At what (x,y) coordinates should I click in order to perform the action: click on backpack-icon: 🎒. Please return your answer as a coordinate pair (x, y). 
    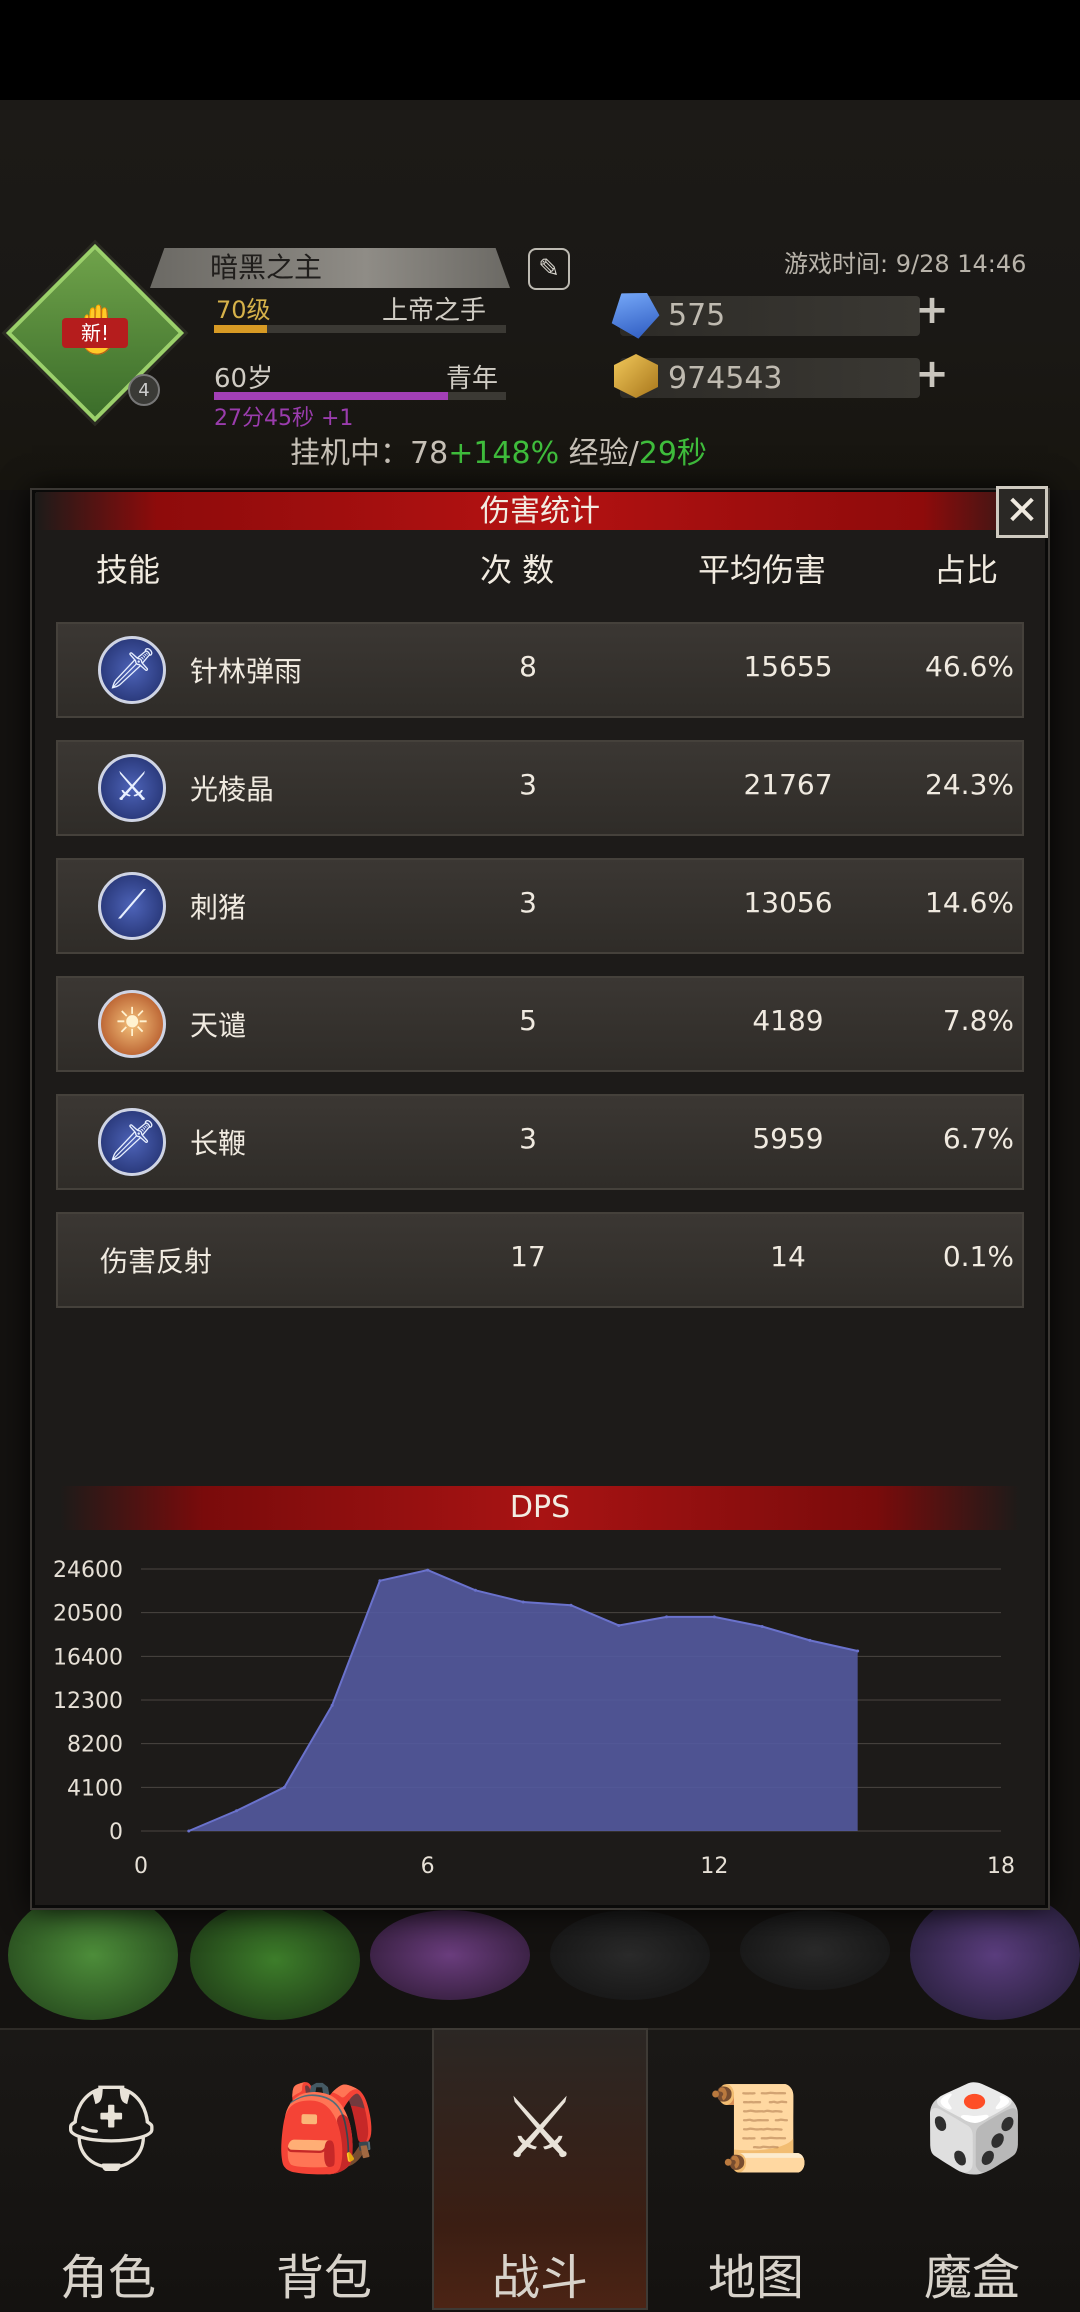
    Looking at the image, I should click on (326, 2128).